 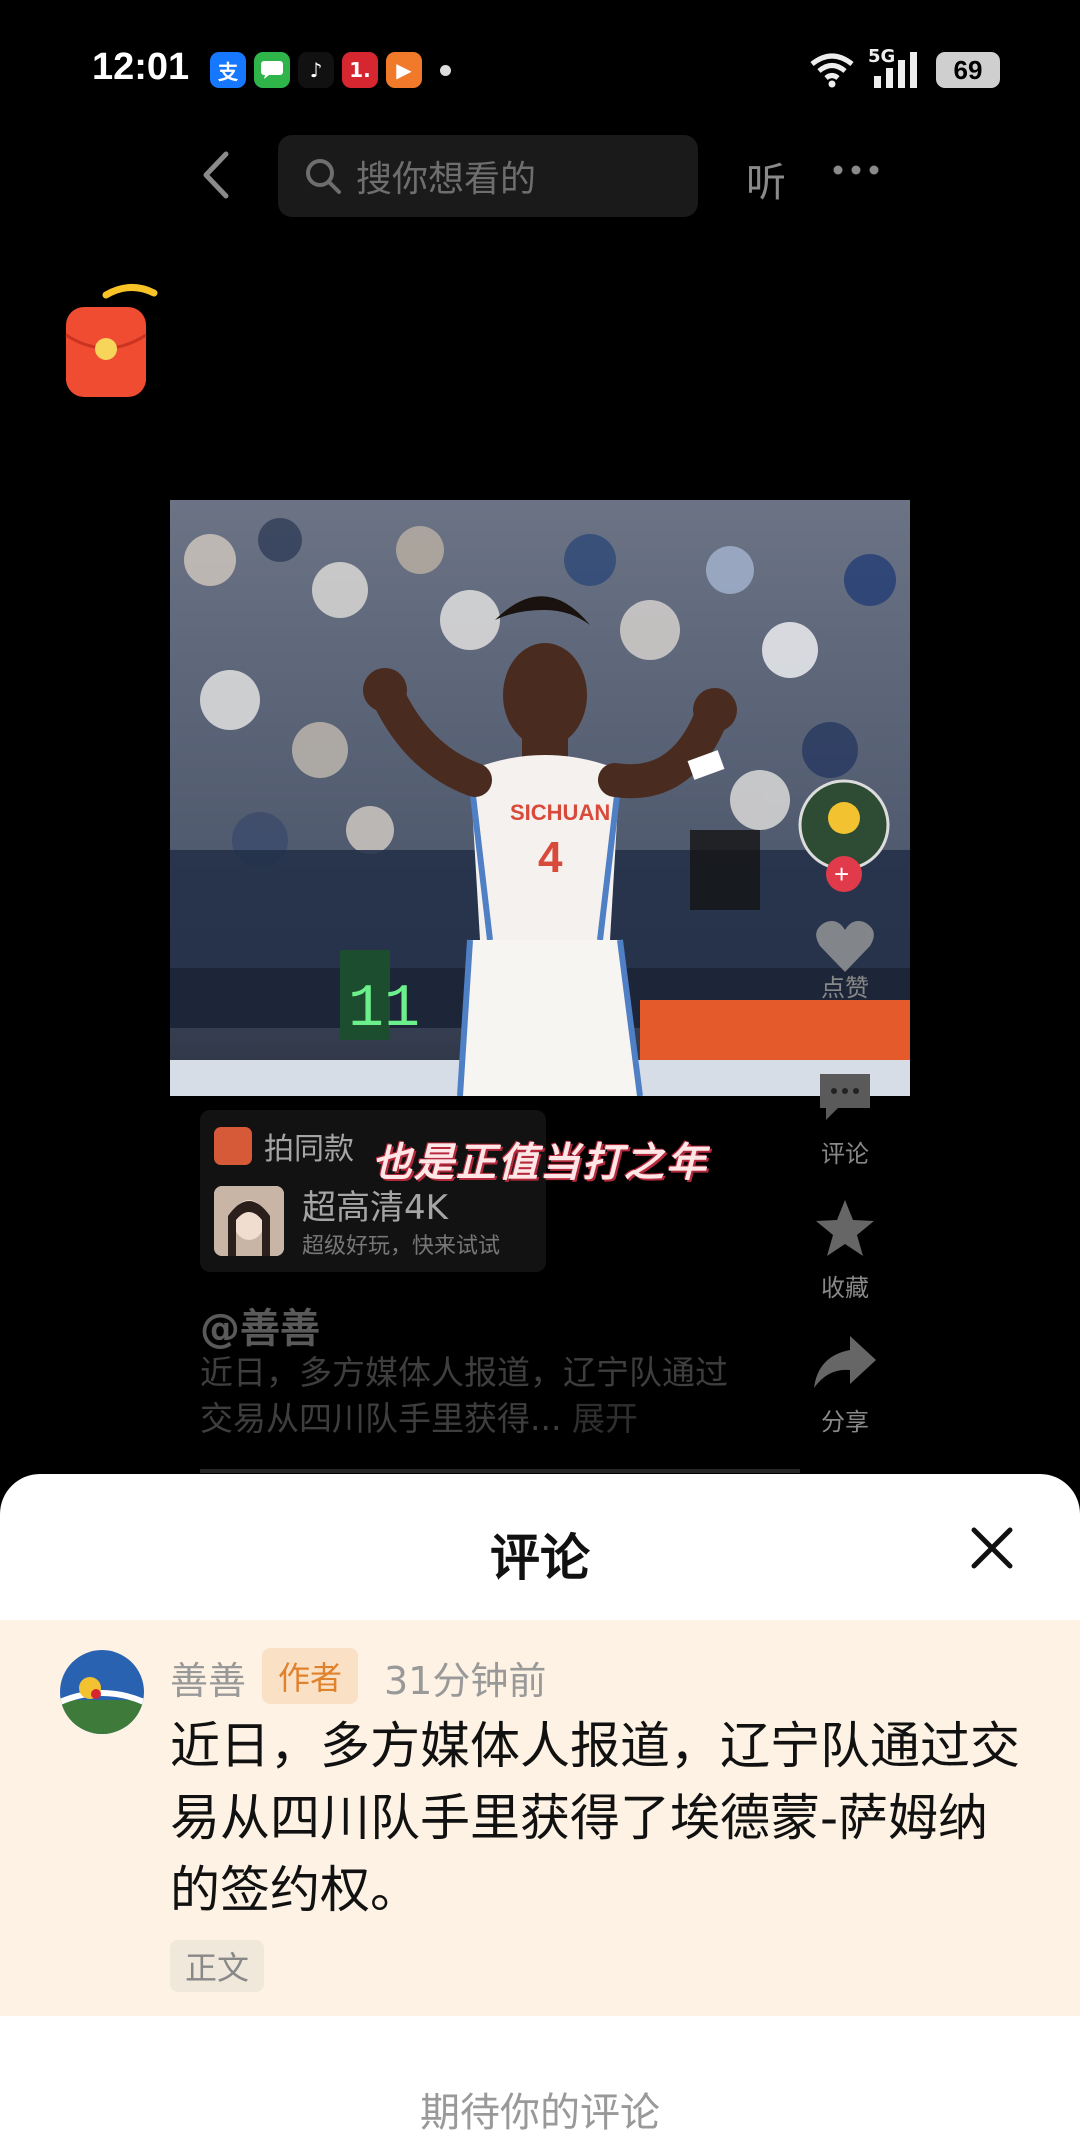 What do you see at coordinates (540, 1162) in the screenshot?
I see `video-caption: 也是正值当打之年` at bounding box center [540, 1162].